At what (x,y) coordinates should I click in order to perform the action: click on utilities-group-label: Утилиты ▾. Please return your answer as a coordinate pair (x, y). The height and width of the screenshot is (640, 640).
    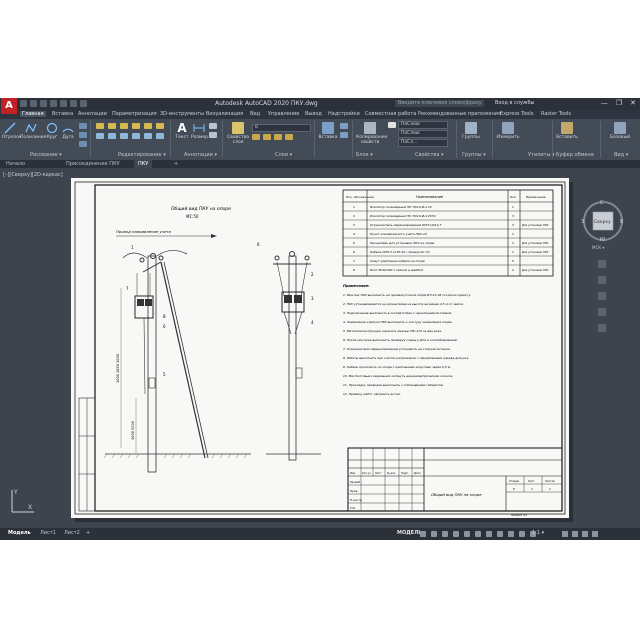
    Looking at the image, I should click on (541, 155).